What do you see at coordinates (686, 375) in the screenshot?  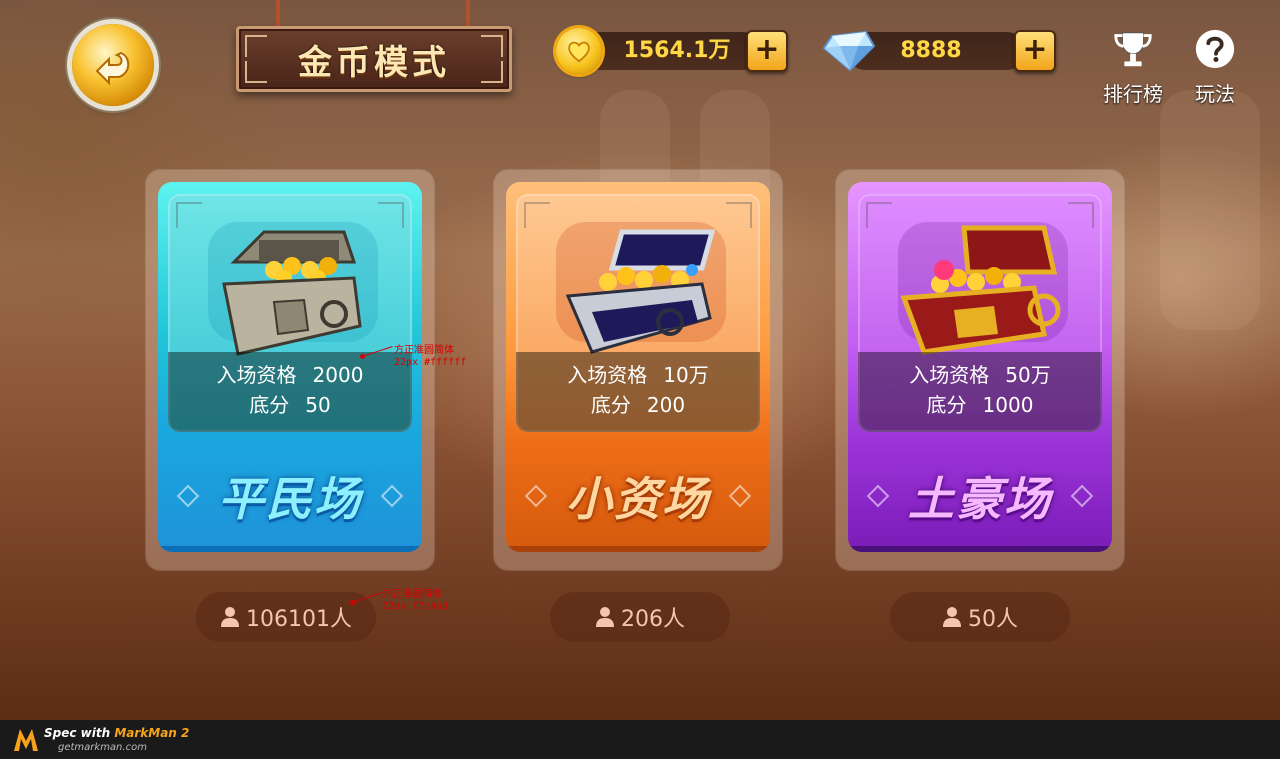 I see `entry-value: 10万` at bounding box center [686, 375].